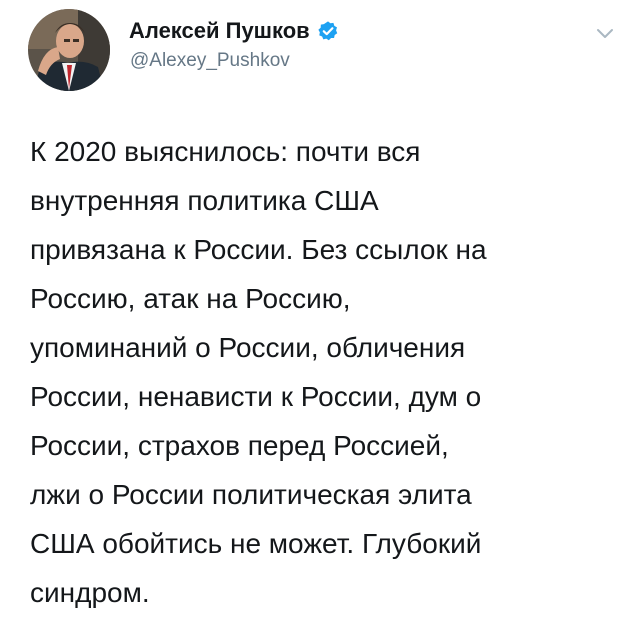 The width and height of the screenshot is (640, 625). Describe the element at coordinates (219, 31) in the screenshot. I see `author-display-name: Алексей Пушков` at that location.